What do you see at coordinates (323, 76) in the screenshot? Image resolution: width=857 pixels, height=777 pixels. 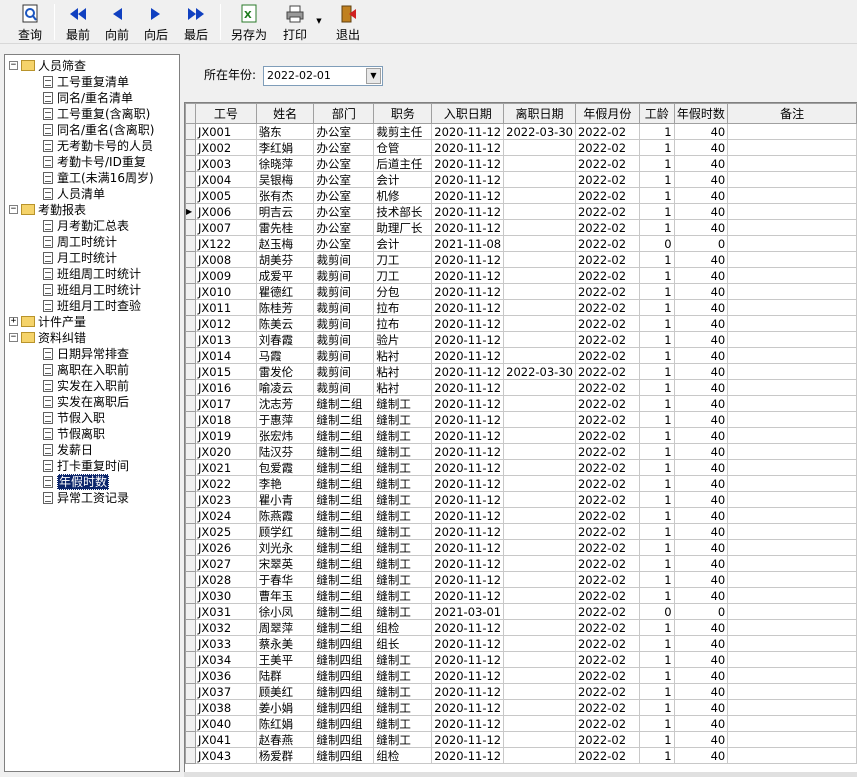 I see `year-select: 2022-02-01 ▼` at bounding box center [323, 76].